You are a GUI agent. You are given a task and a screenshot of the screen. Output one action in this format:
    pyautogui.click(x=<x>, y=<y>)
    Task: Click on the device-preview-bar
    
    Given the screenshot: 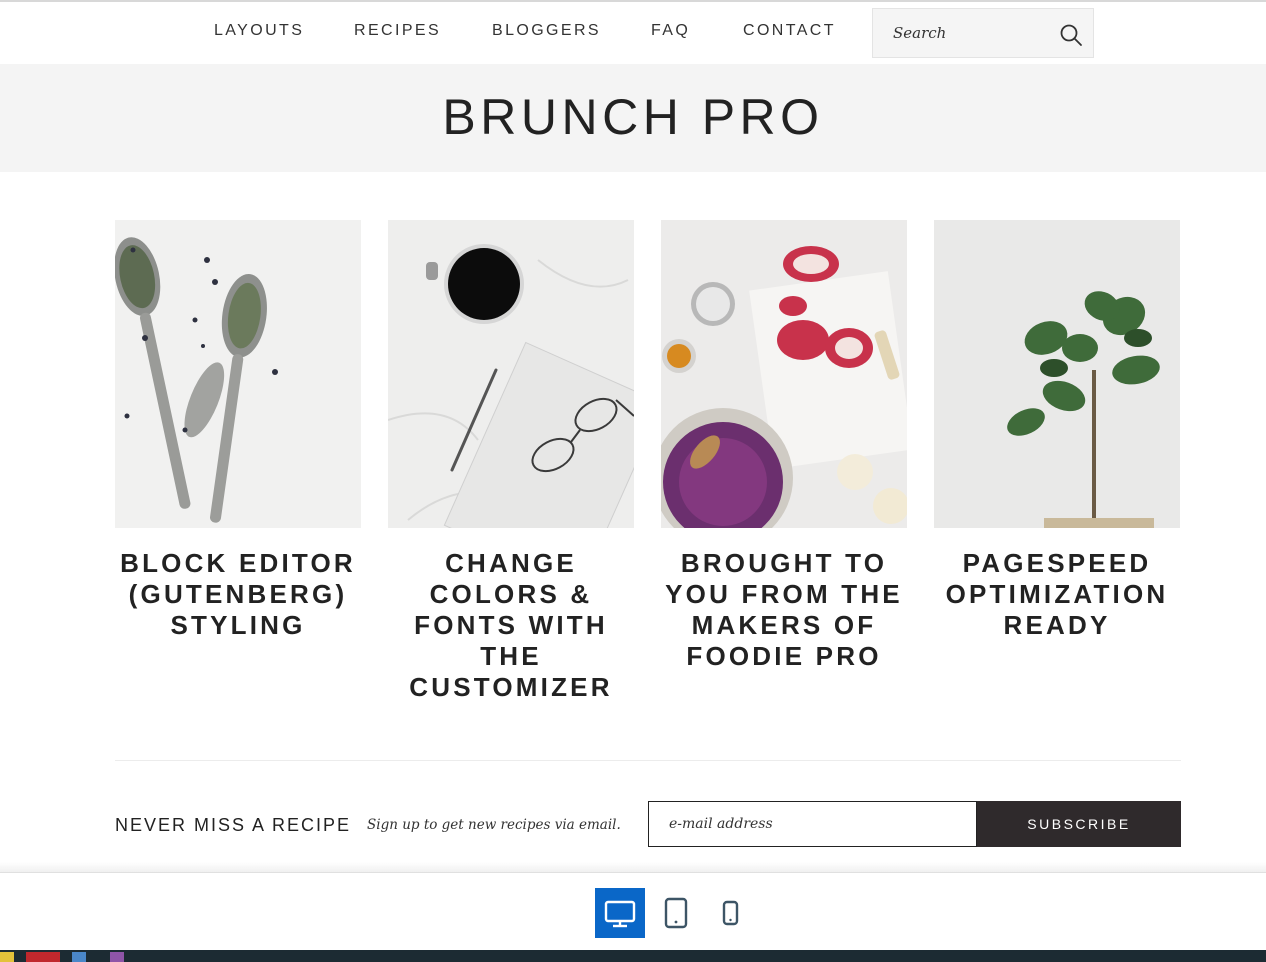 What is the action you would take?
    pyautogui.click(x=633, y=911)
    